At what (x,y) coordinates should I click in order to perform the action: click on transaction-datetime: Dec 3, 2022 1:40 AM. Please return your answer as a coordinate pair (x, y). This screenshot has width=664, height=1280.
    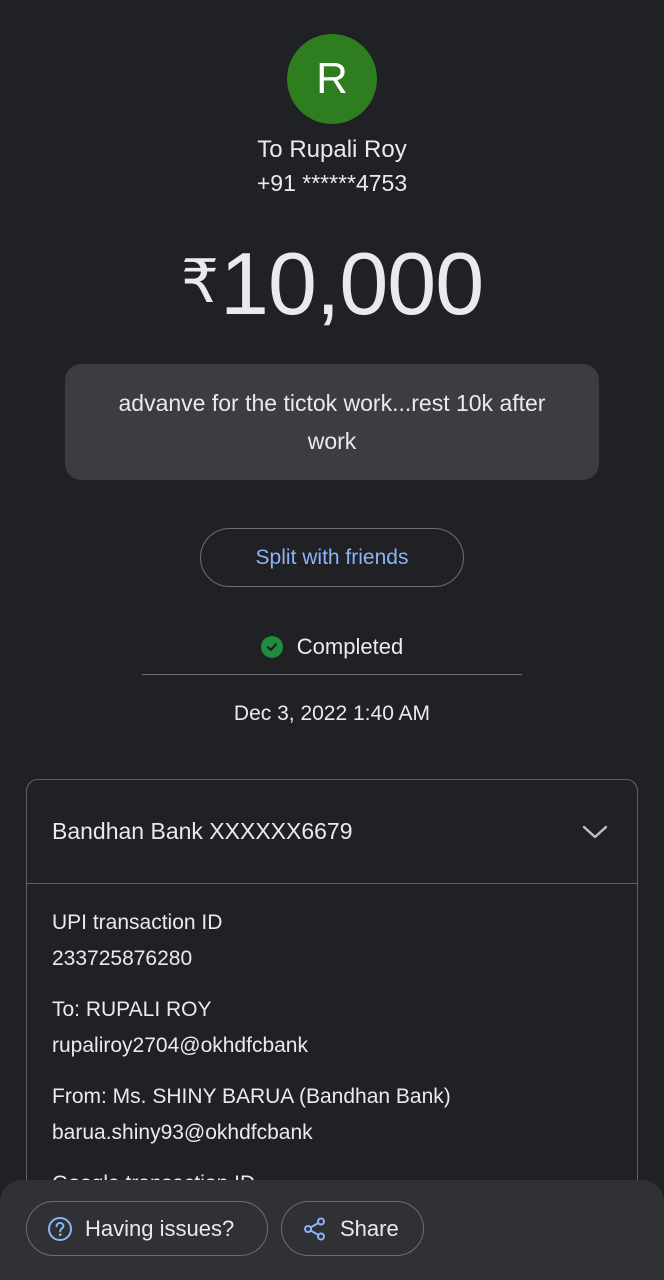
    Looking at the image, I should click on (332, 713).